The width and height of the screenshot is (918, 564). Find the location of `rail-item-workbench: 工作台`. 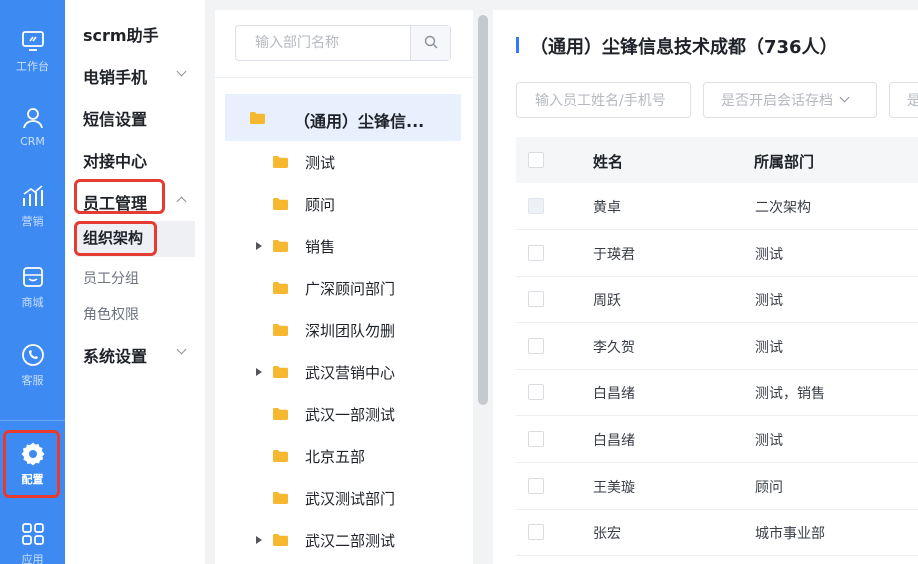

rail-item-workbench: 工作台 is located at coordinates (32, 63).